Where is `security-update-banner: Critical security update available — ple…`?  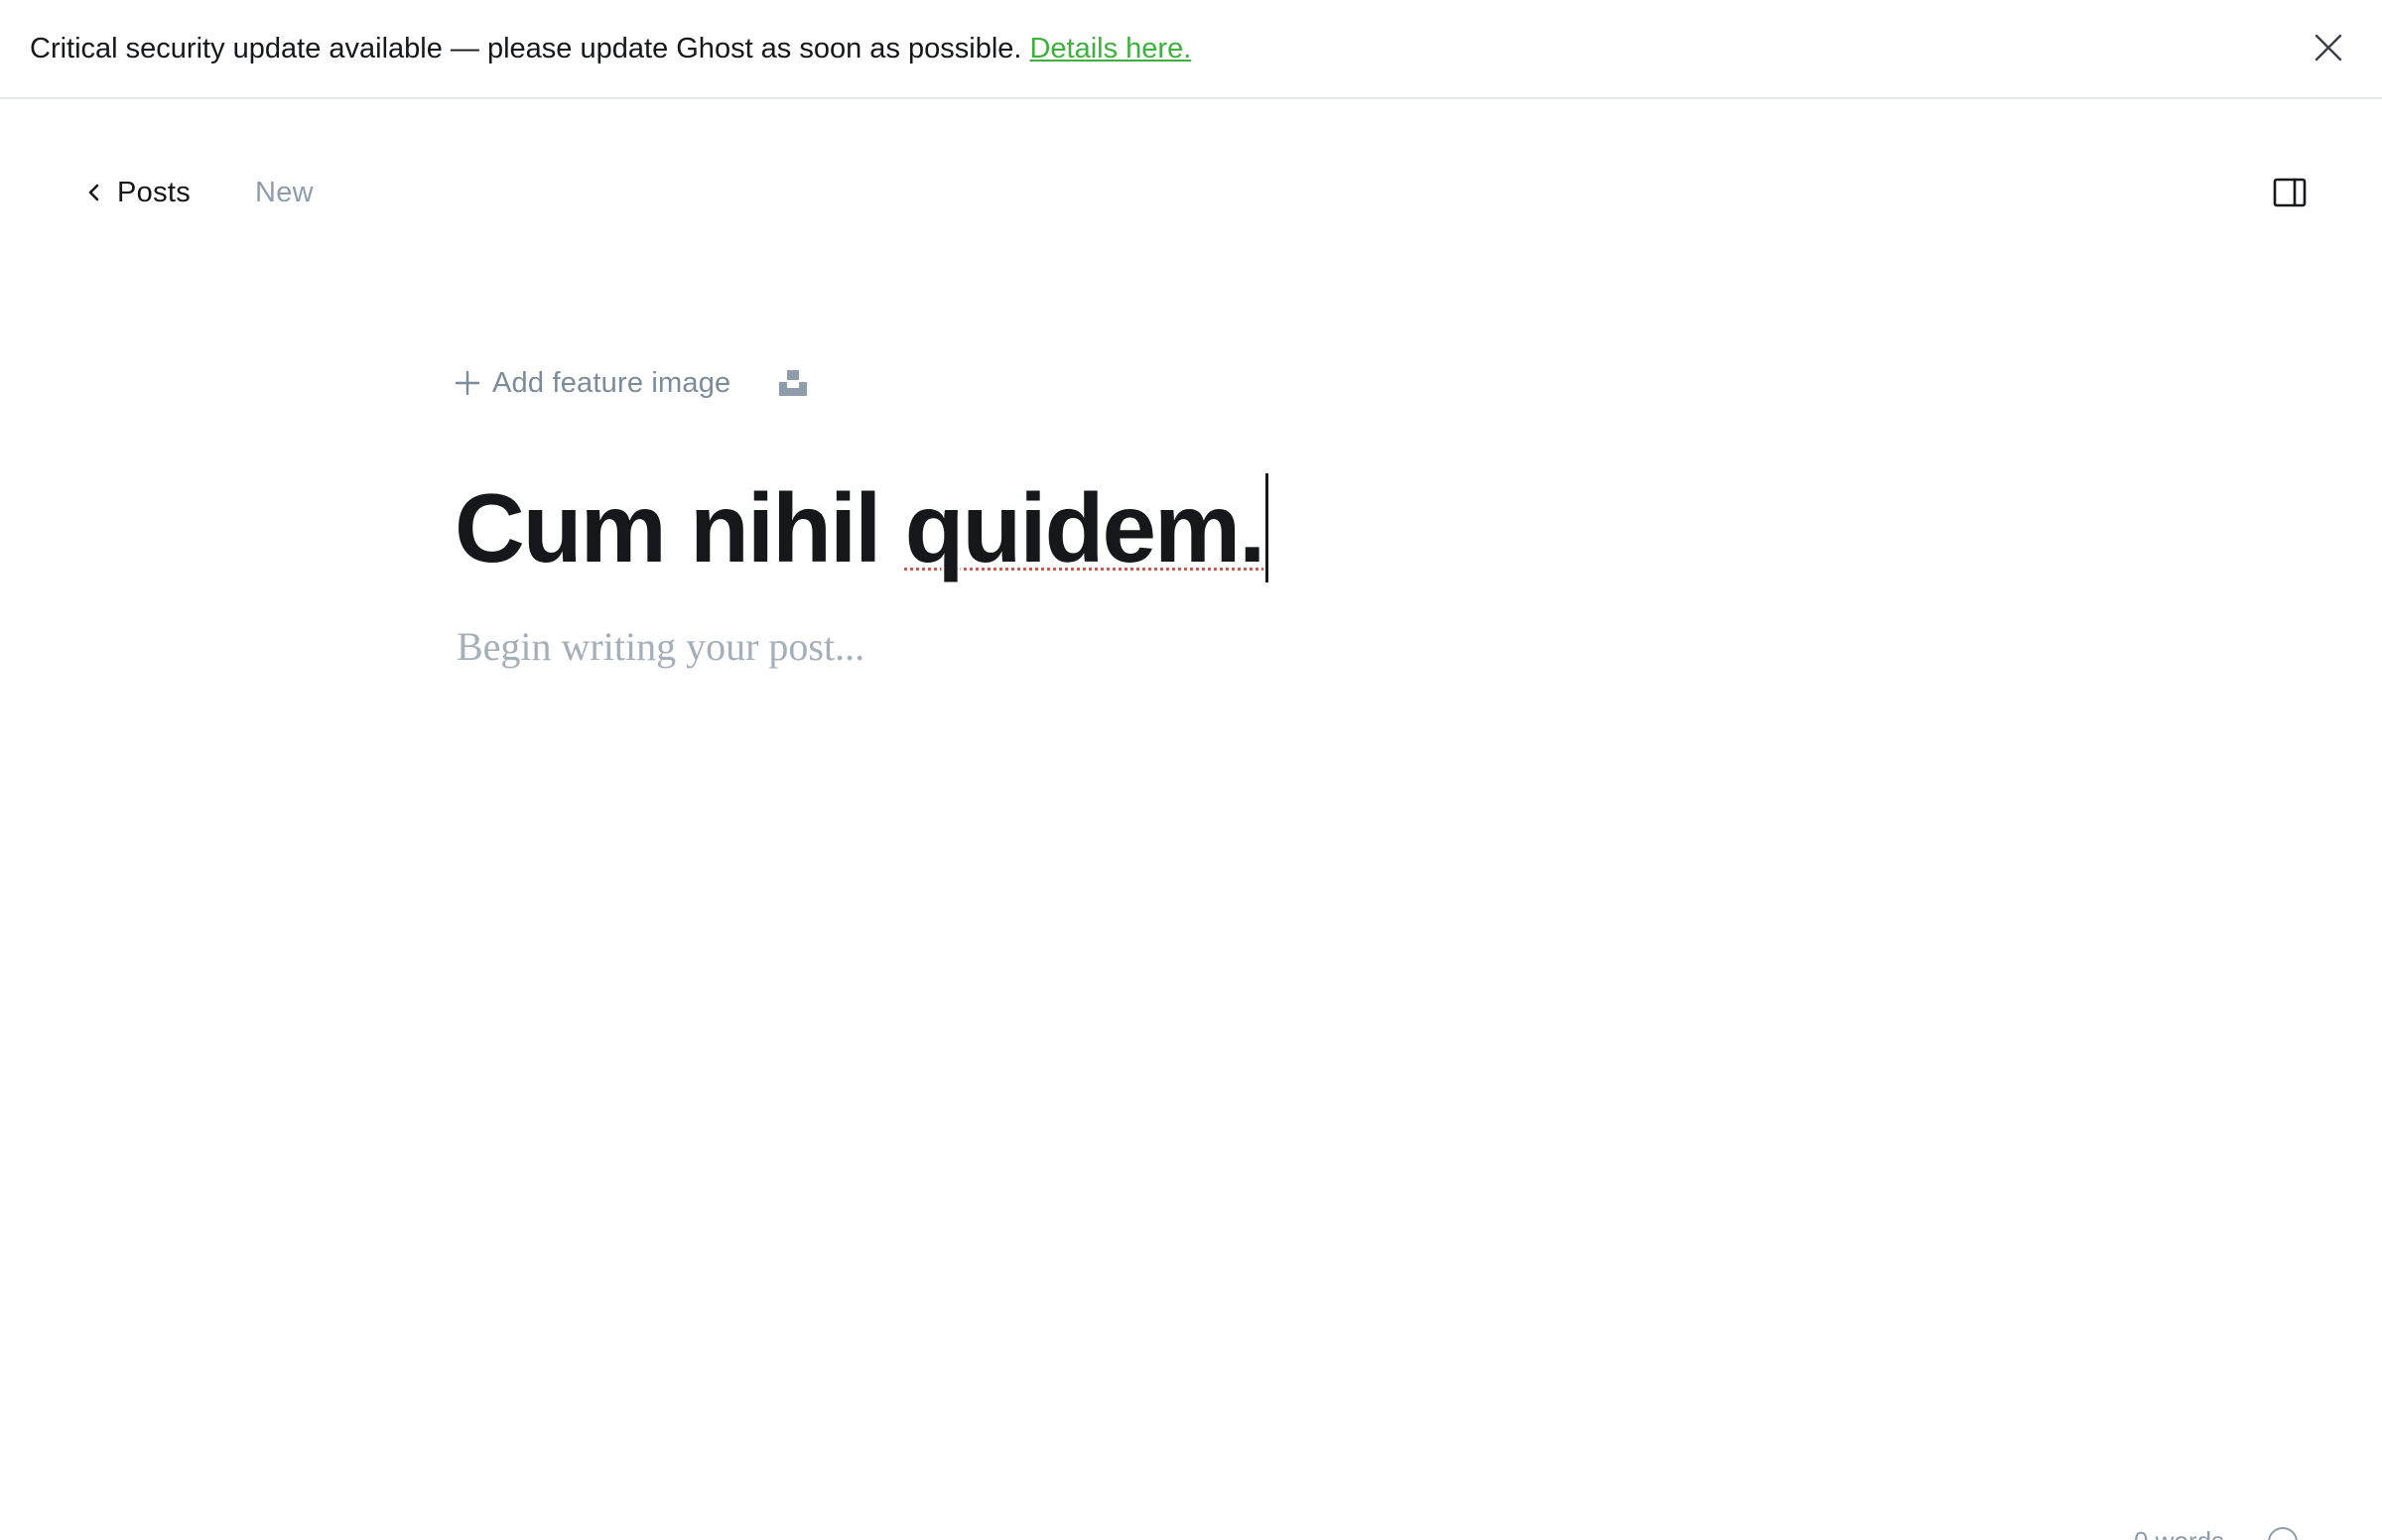
security-update-banner: Critical security update available — ple… is located at coordinates (1191, 49).